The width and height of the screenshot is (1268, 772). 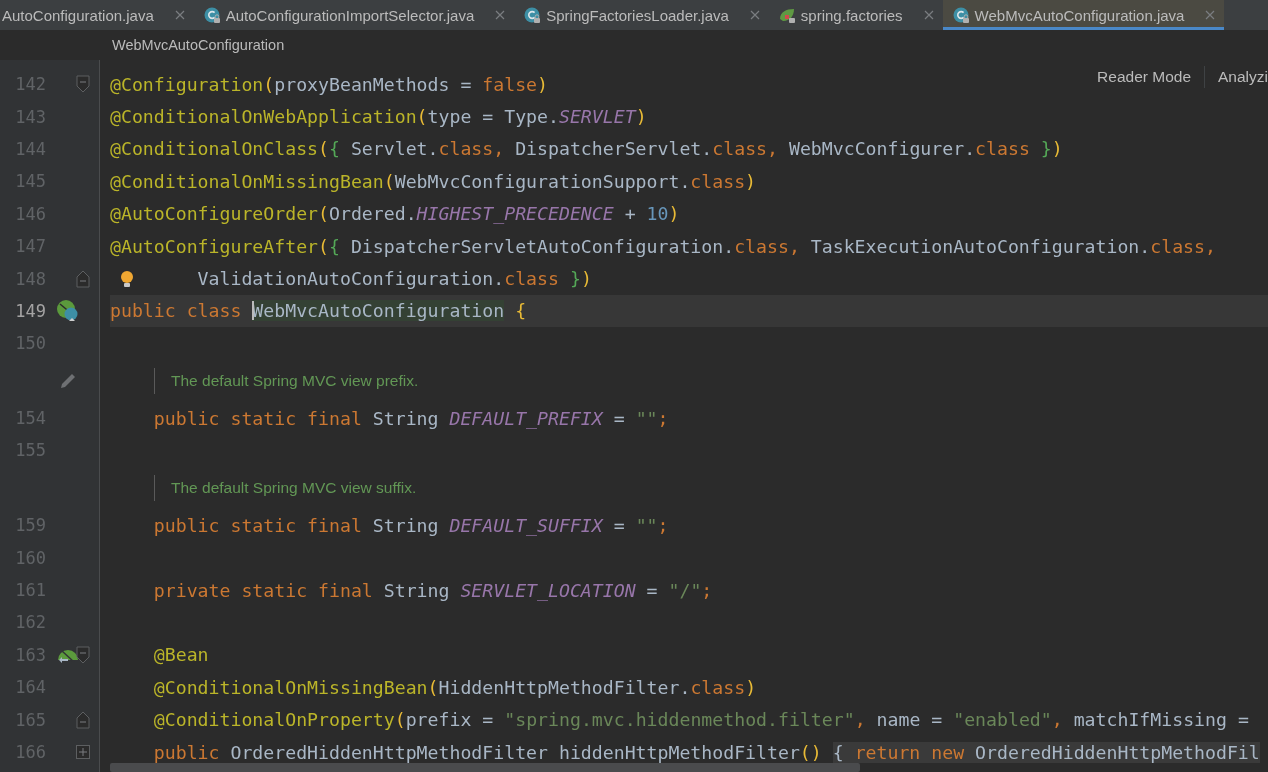 I want to click on code-line: @ConditionalOnMissingBean(HiddenHttpMethodFilter.class), so click(x=455, y=687).